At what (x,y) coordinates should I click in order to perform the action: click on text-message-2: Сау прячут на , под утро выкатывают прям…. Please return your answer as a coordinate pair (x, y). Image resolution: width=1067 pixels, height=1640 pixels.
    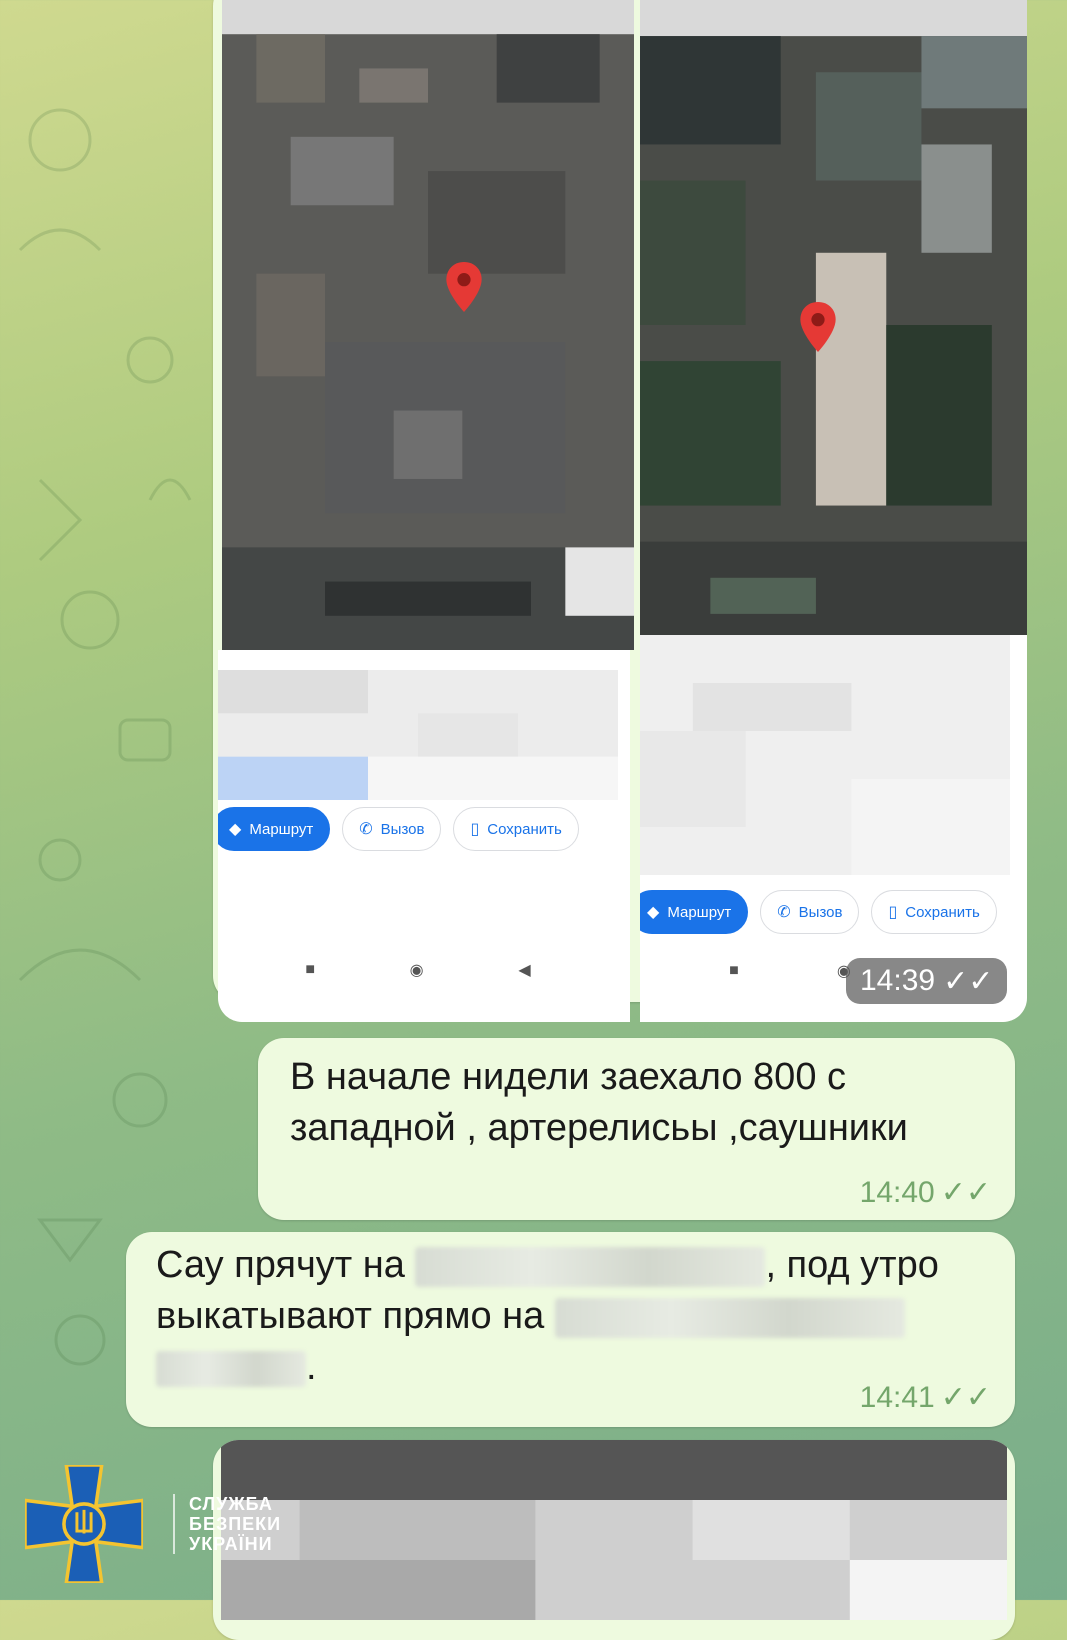
    Looking at the image, I should click on (570, 1329).